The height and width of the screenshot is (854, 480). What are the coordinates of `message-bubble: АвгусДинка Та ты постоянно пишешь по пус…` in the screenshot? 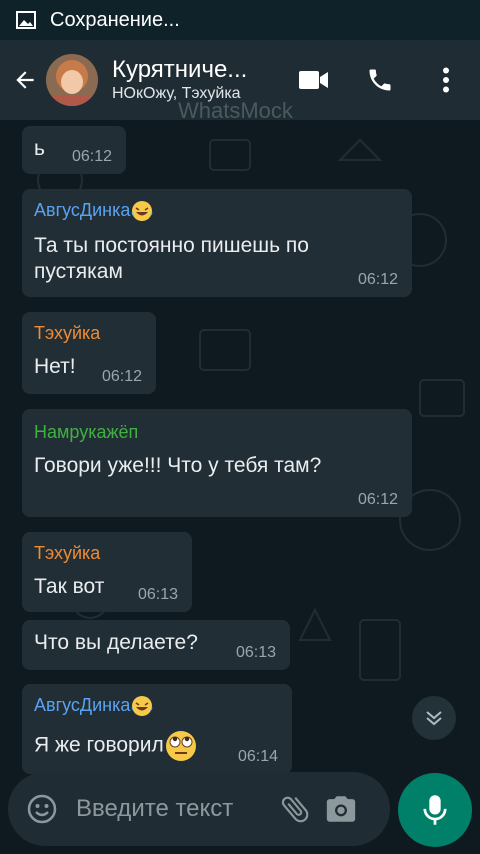 It's located at (217, 243).